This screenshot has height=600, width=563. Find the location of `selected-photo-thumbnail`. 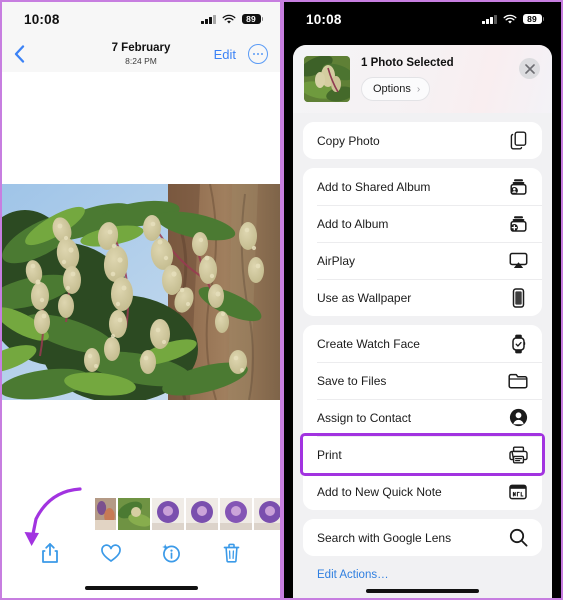

selected-photo-thumbnail is located at coordinates (327, 79).